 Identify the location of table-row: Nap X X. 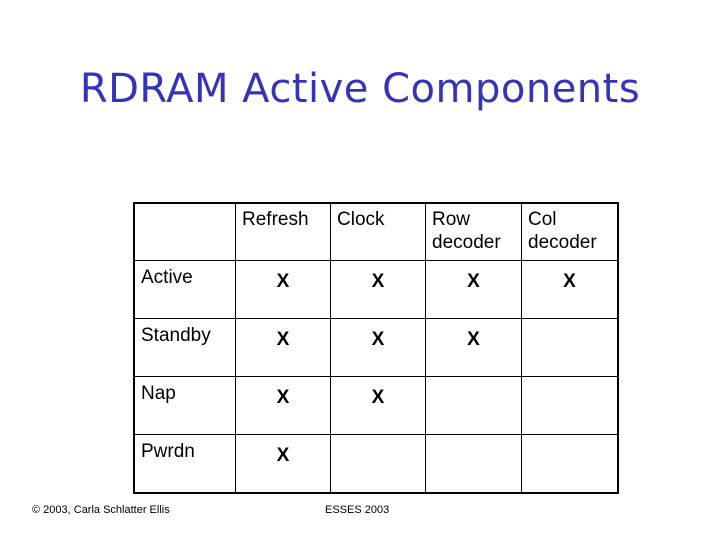
(376, 405).